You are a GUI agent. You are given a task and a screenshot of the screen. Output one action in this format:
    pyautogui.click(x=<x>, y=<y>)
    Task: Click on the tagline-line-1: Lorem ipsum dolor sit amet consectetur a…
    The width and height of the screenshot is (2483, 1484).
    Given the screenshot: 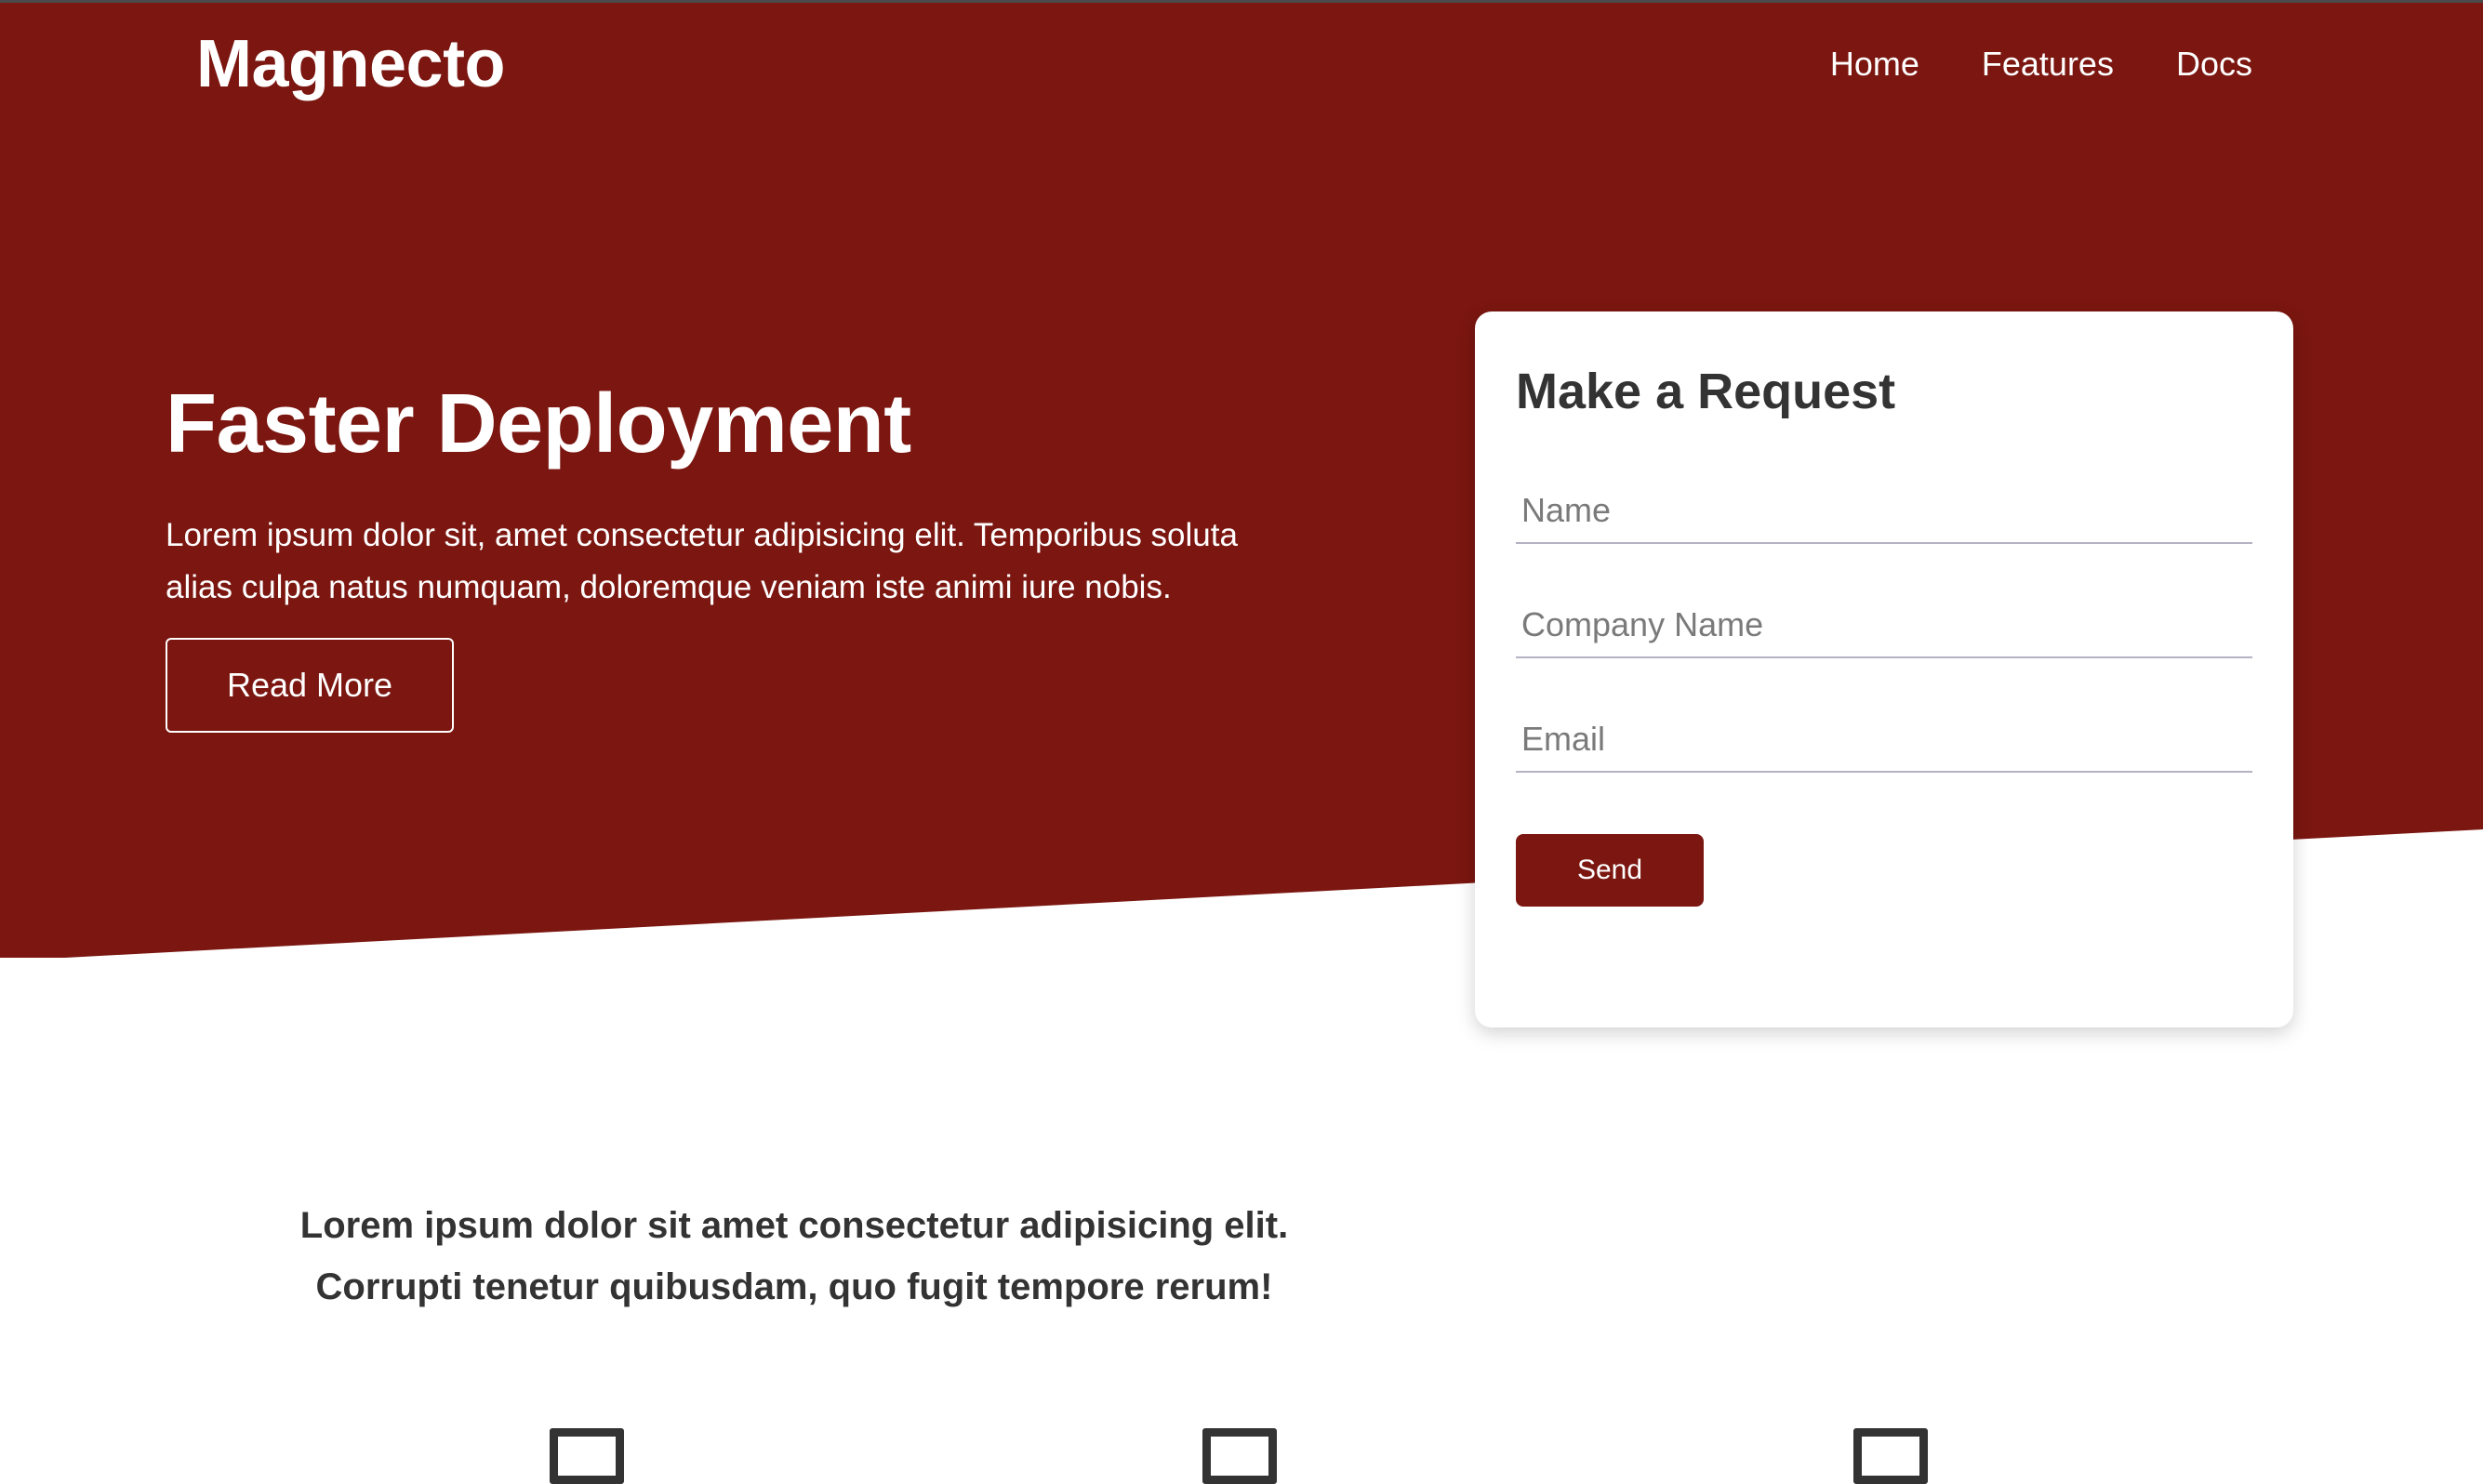 What is the action you would take?
    pyautogui.click(x=794, y=1225)
    